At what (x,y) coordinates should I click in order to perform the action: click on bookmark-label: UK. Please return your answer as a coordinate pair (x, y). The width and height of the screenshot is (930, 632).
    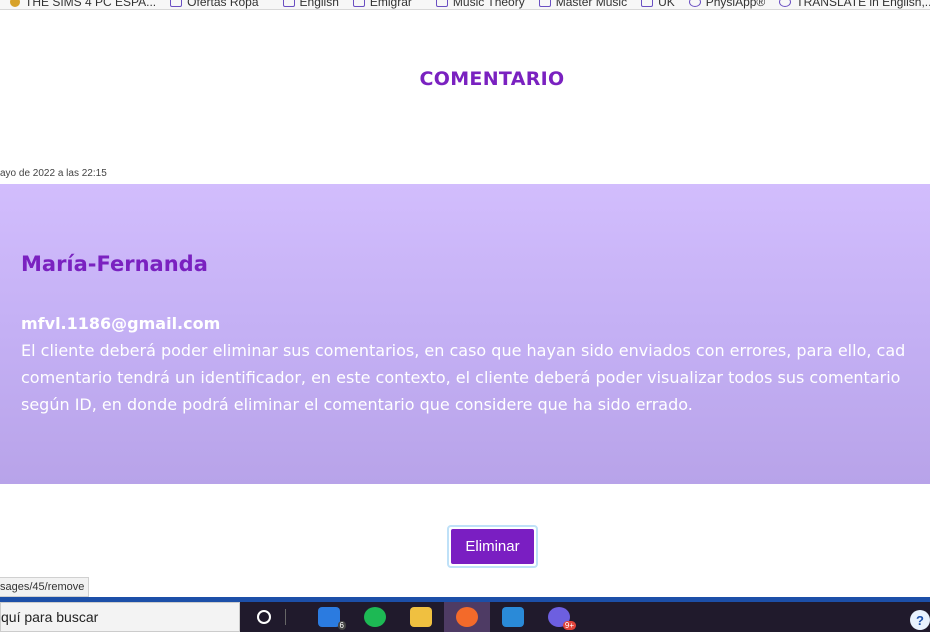
    Looking at the image, I should click on (666, 4).